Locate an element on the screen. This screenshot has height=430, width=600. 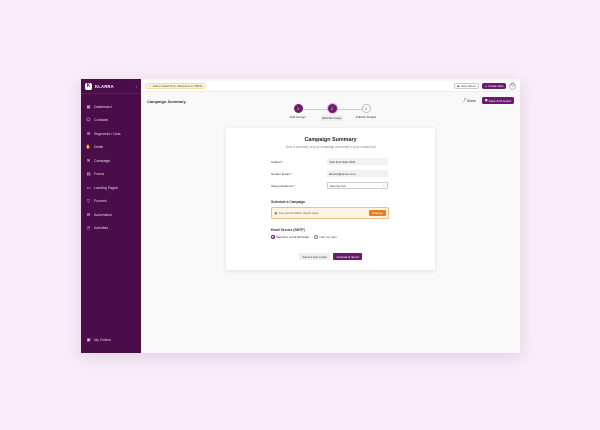
step-edit-summary: 2 Edit Summary is located at coordinates (332, 112).